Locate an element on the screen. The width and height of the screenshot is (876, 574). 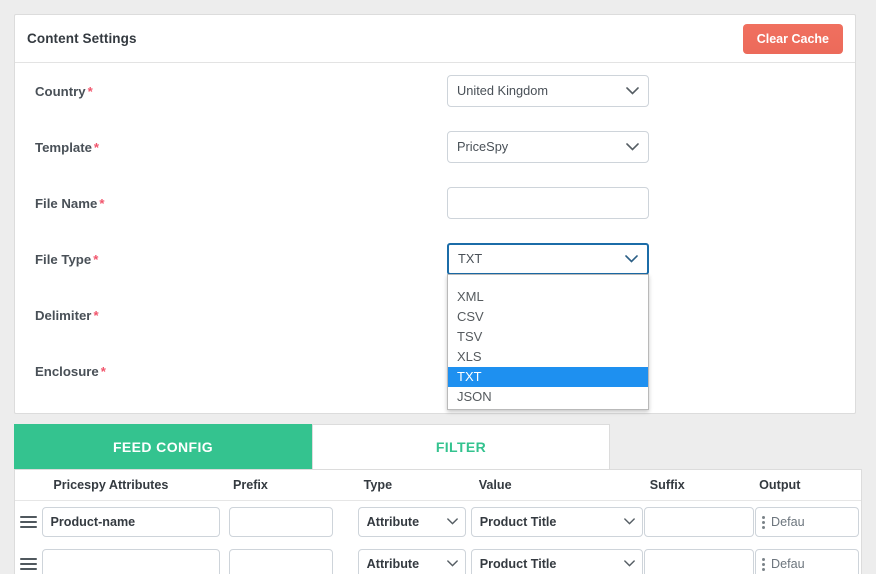
row-value-select-value: Product Title is located at coordinates (518, 564).